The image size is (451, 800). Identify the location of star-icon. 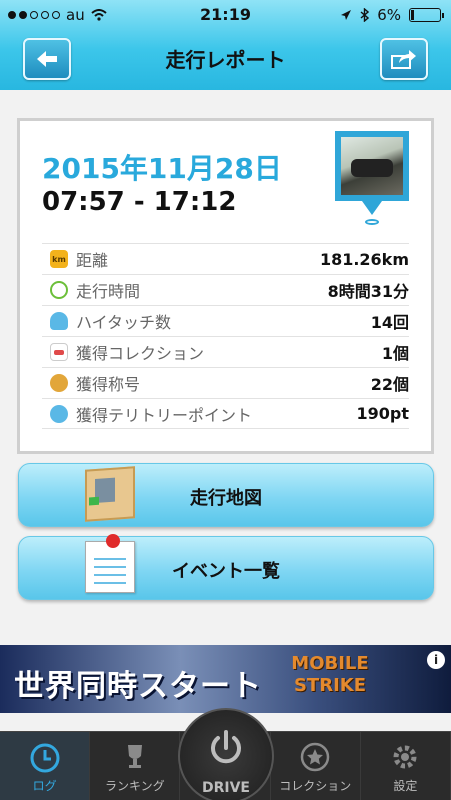
(315, 757).